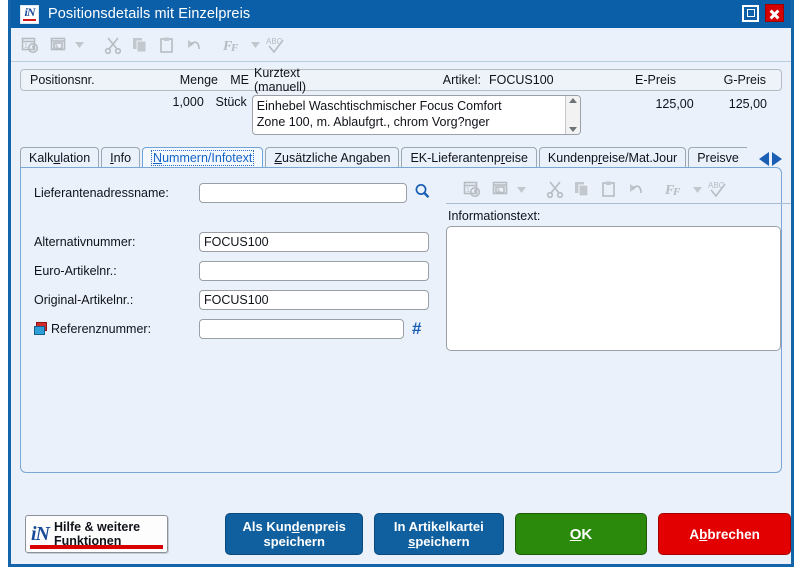 The image size is (794, 567). What do you see at coordinates (461, 80) in the screenshot?
I see `artikel-label: Artikel:` at bounding box center [461, 80].